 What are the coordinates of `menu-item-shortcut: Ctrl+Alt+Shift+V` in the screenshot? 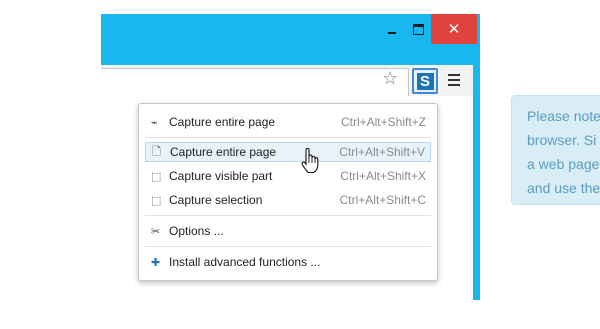 It's located at (382, 152).